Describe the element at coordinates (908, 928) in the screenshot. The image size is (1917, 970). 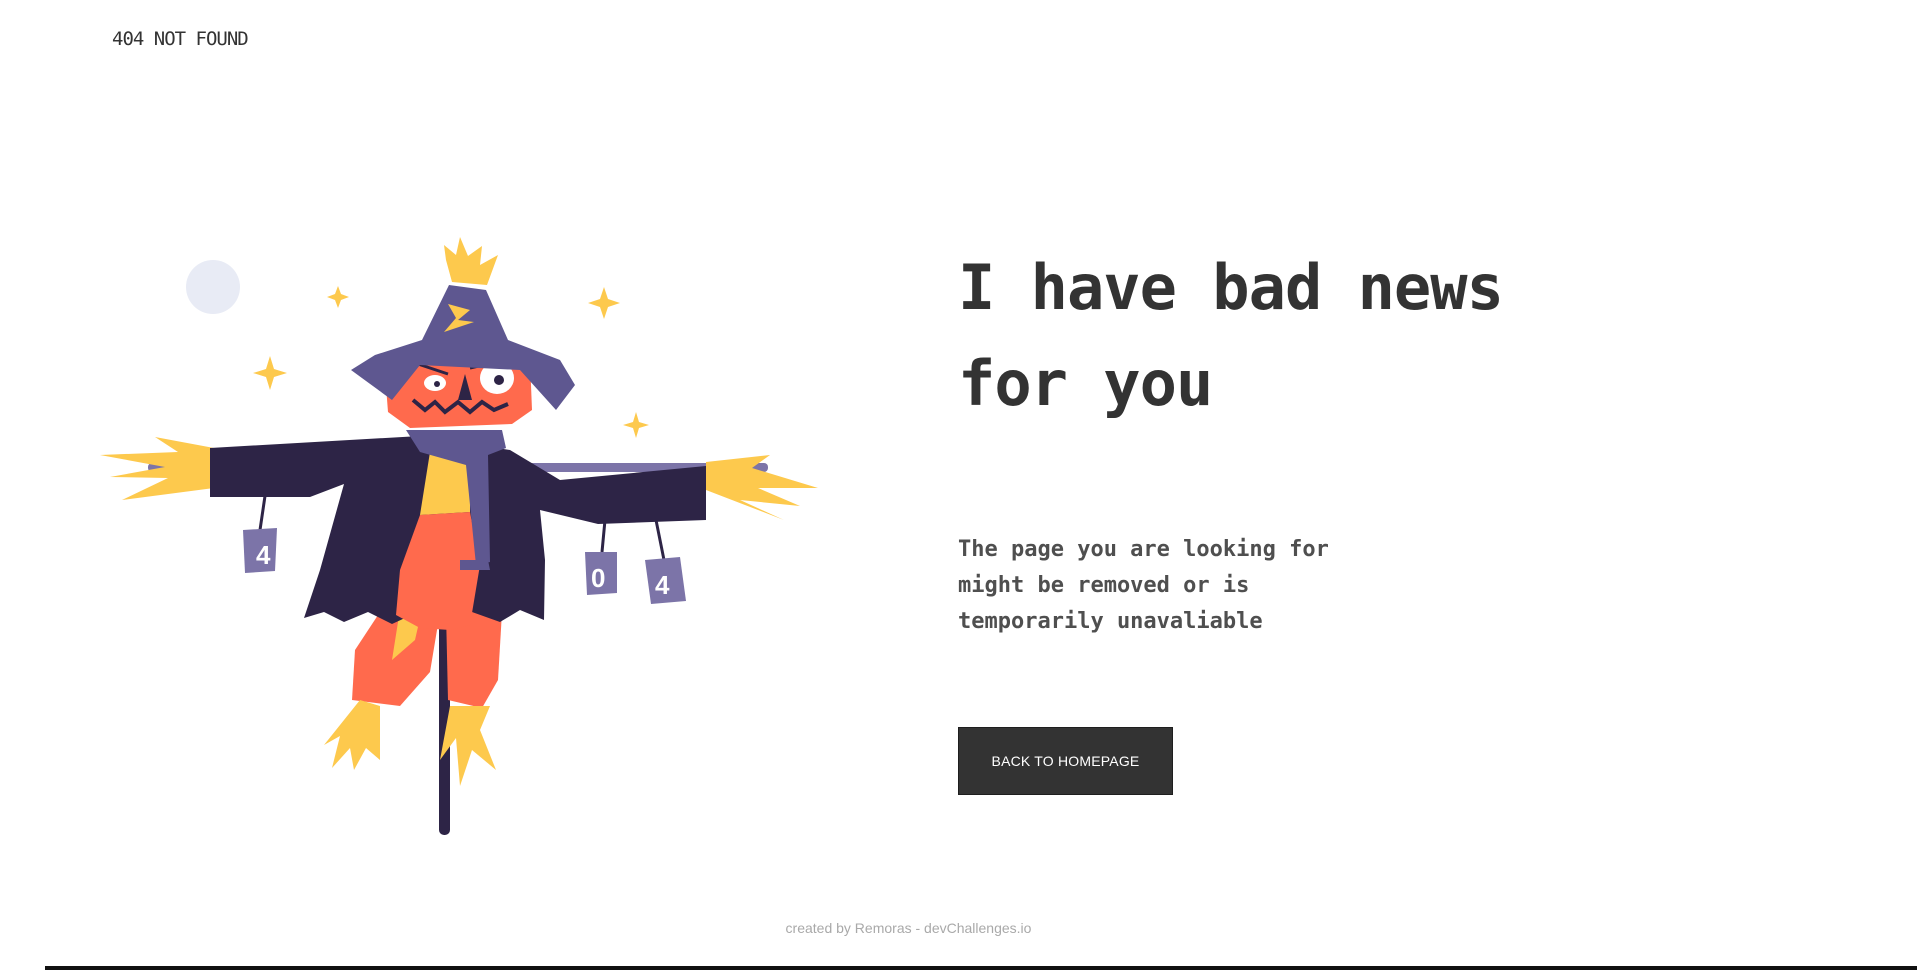
I see `footer-credit: created by Remoras - devChallenges.io` at that location.